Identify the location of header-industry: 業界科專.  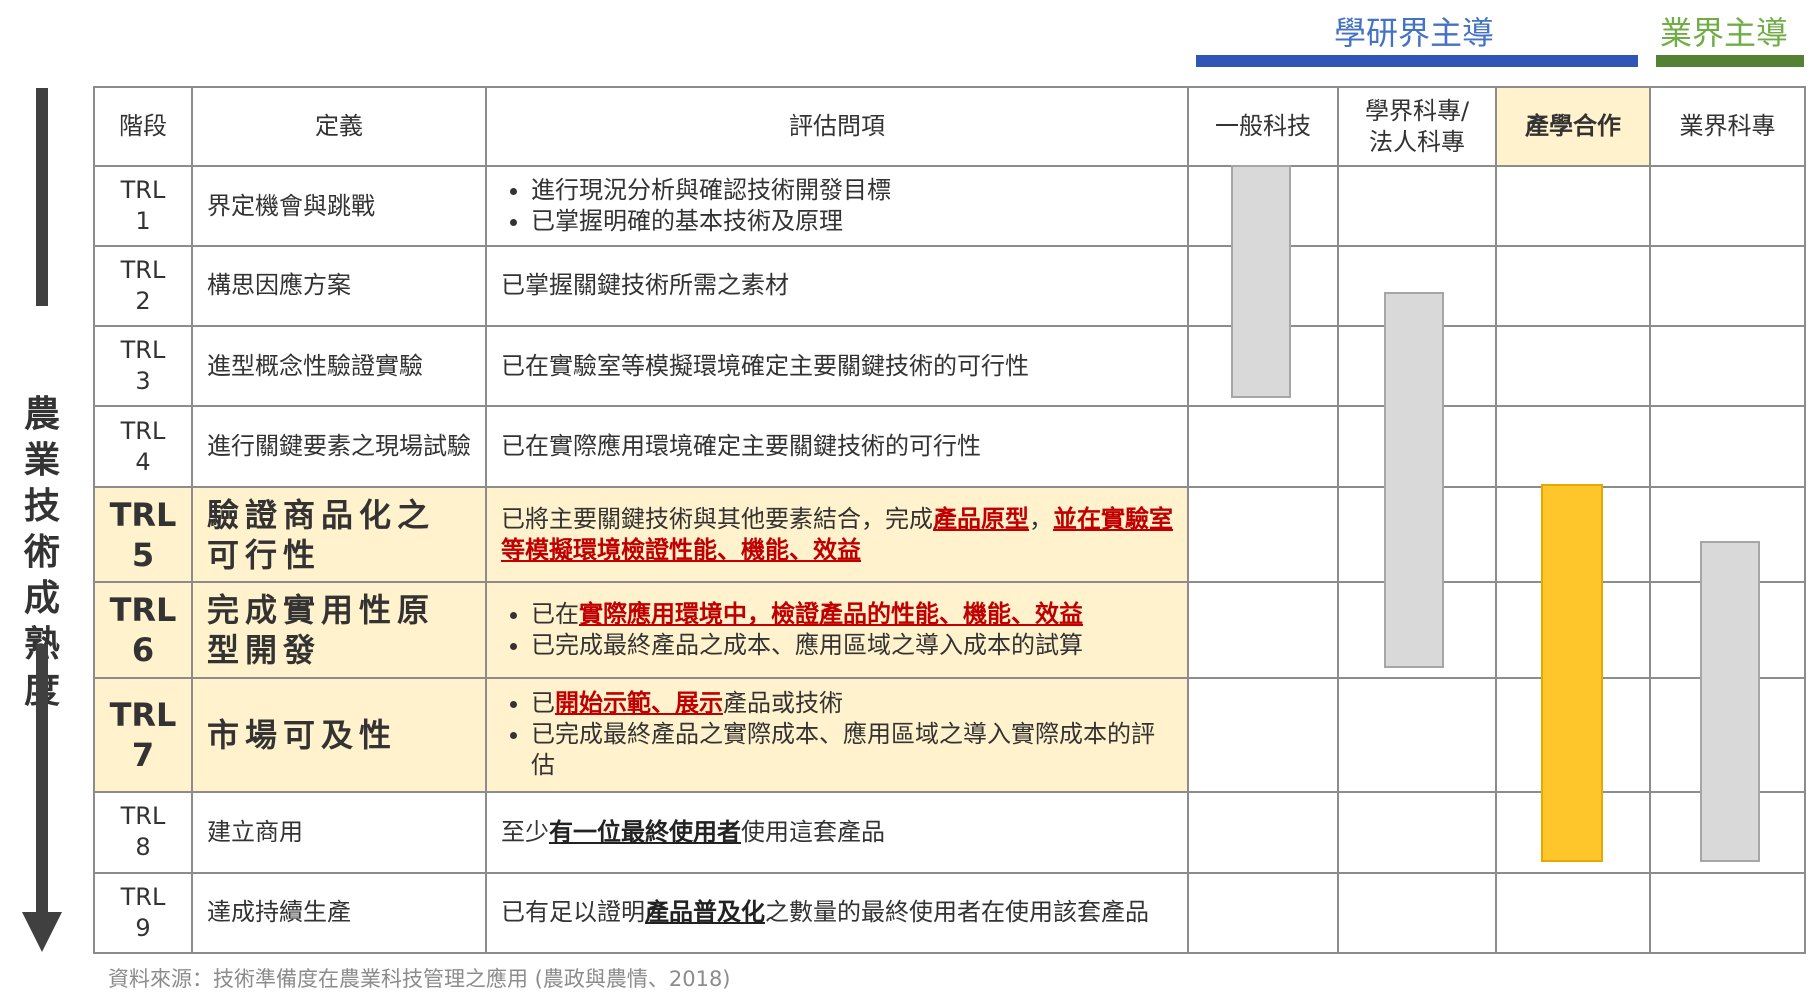
(1727, 126).